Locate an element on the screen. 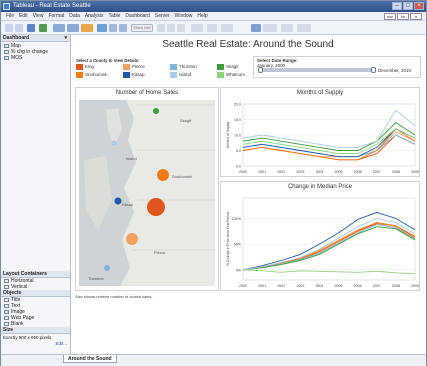 The height and width of the screenshot is (366, 427). county-bubble-king is located at coordinates (156, 207).